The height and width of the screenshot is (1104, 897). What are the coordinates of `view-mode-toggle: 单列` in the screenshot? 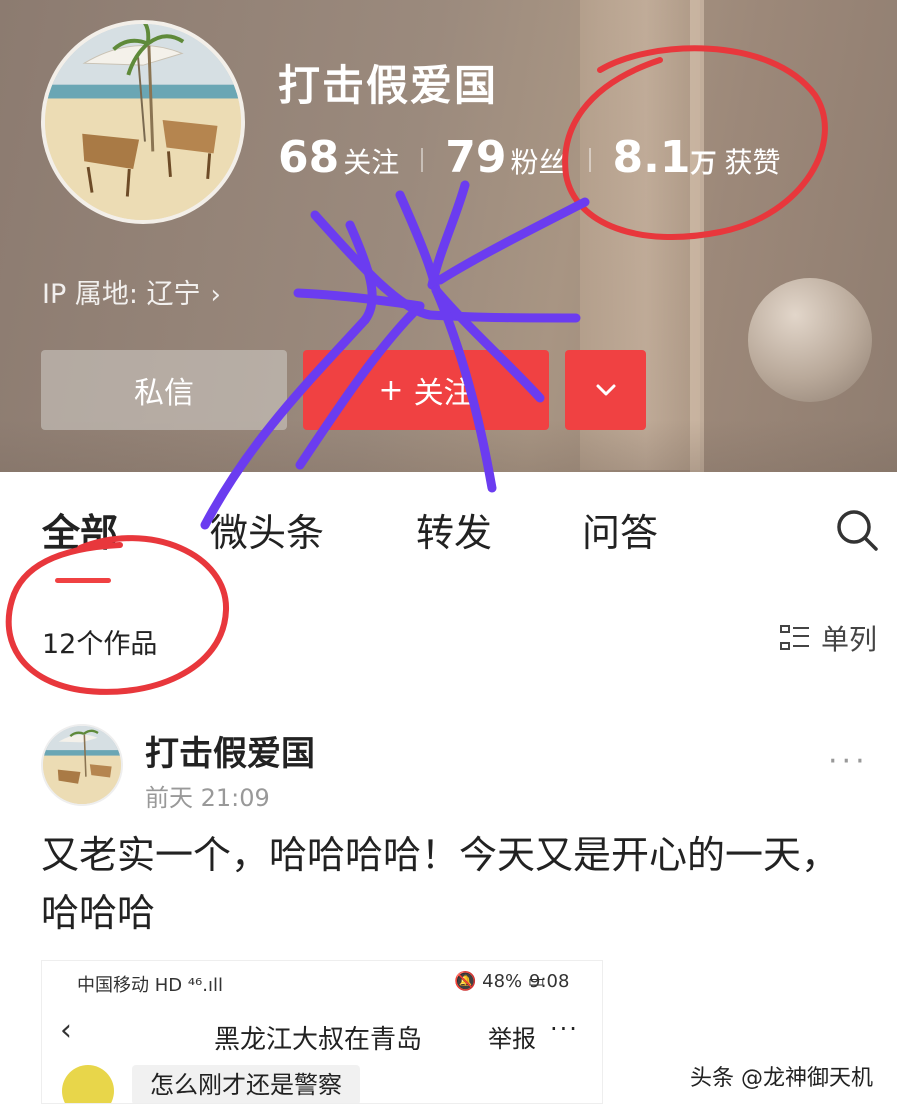 It's located at (828, 638).